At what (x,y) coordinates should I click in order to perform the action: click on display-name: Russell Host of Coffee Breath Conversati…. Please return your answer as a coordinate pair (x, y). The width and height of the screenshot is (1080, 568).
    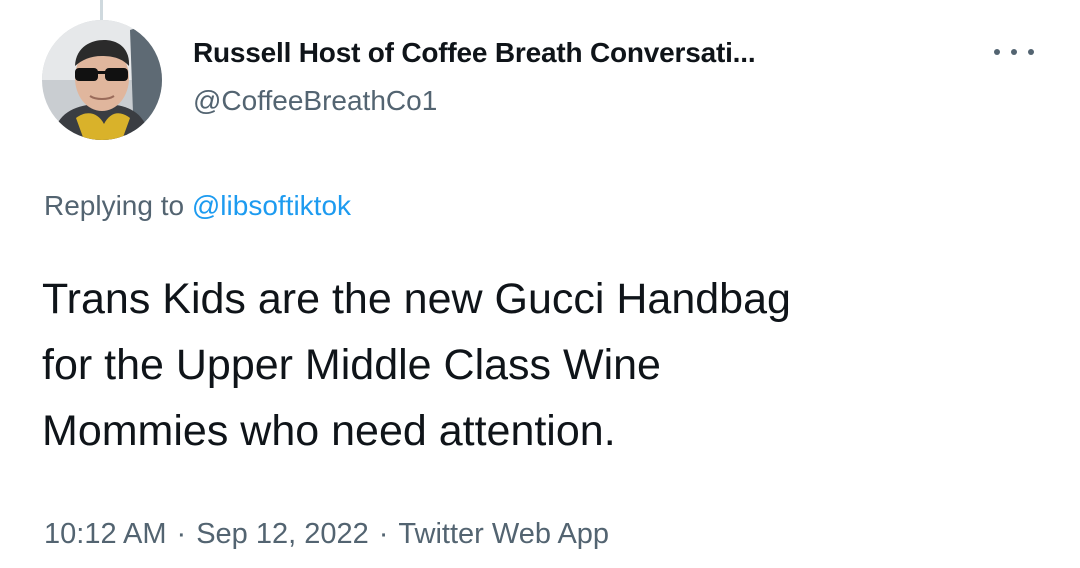
    Looking at the image, I should click on (474, 53).